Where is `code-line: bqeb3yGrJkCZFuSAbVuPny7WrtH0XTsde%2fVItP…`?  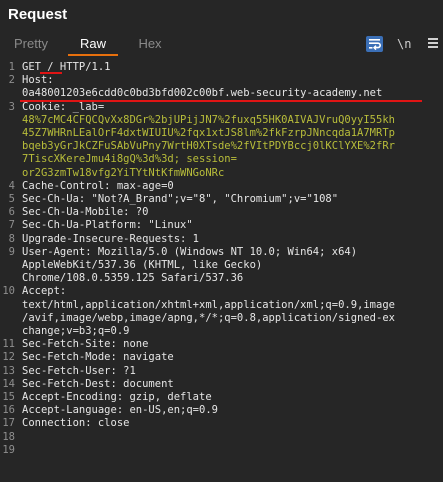 code-line: bqeb3yGrJkCZFuSAbVuPny7WrtH0XTsde%2fVItP… is located at coordinates (221, 146).